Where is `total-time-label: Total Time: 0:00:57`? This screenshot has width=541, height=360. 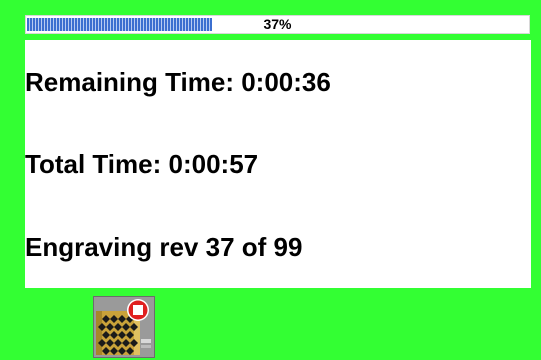
total-time-label: Total Time: 0:00:57 is located at coordinates (142, 164).